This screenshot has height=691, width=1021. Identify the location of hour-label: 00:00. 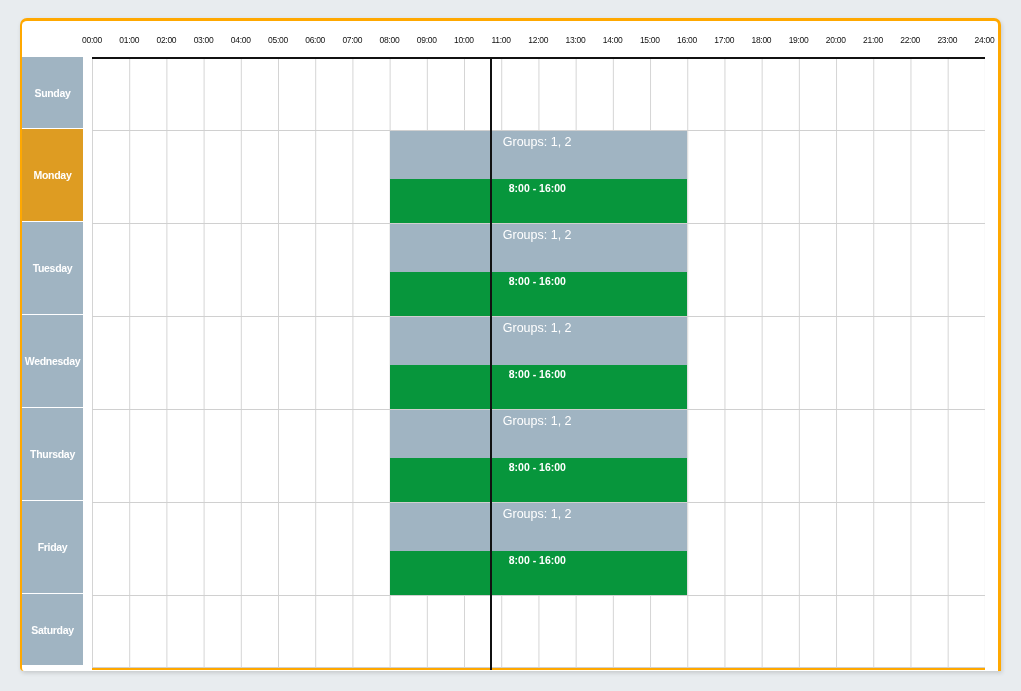
(92, 39).